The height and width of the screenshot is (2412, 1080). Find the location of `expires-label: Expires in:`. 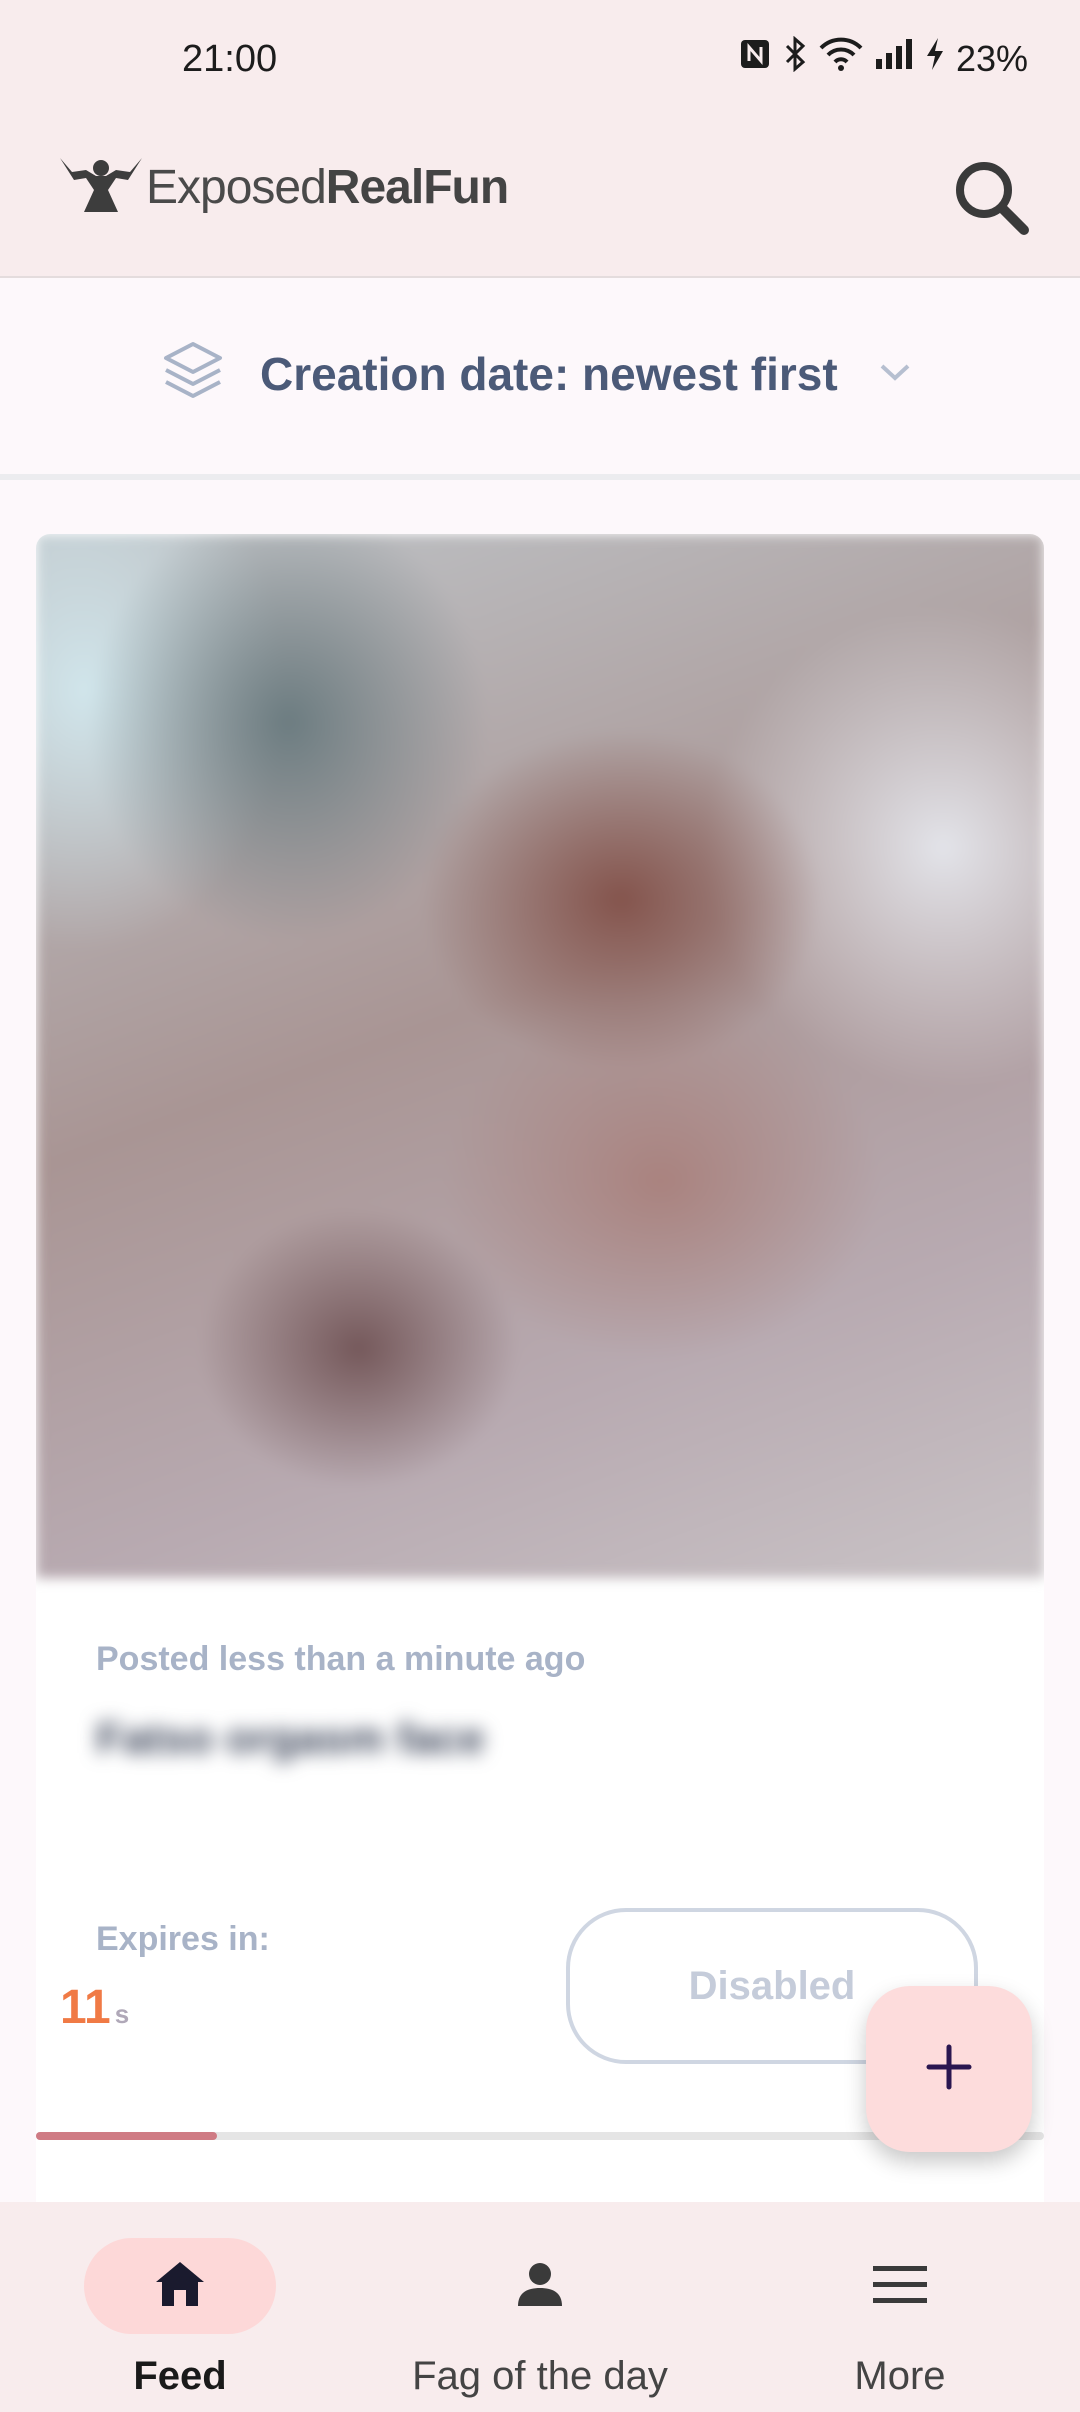

expires-label: Expires in: is located at coordinates (183, 1939).